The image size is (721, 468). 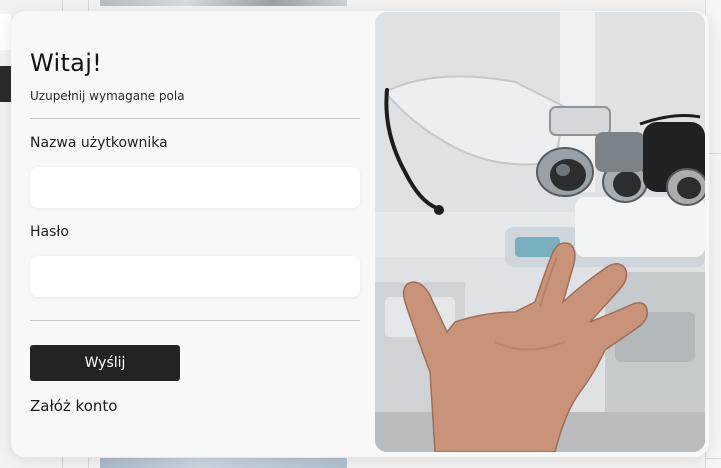 I want to click on background-dark-tab, so click(x=5, y=84).